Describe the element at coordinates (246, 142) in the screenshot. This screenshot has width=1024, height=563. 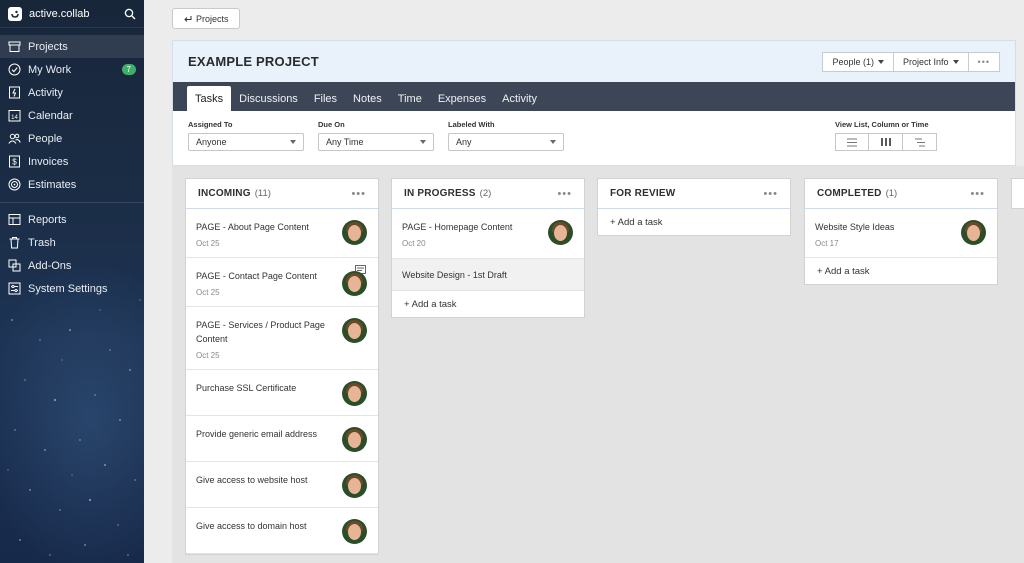
I see `assigned-to-select: Anyone` at that location.